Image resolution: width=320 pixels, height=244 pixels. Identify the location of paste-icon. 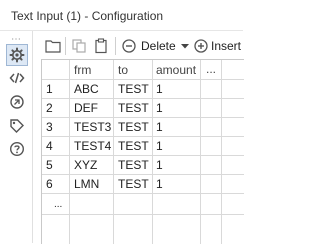
(101, 46).